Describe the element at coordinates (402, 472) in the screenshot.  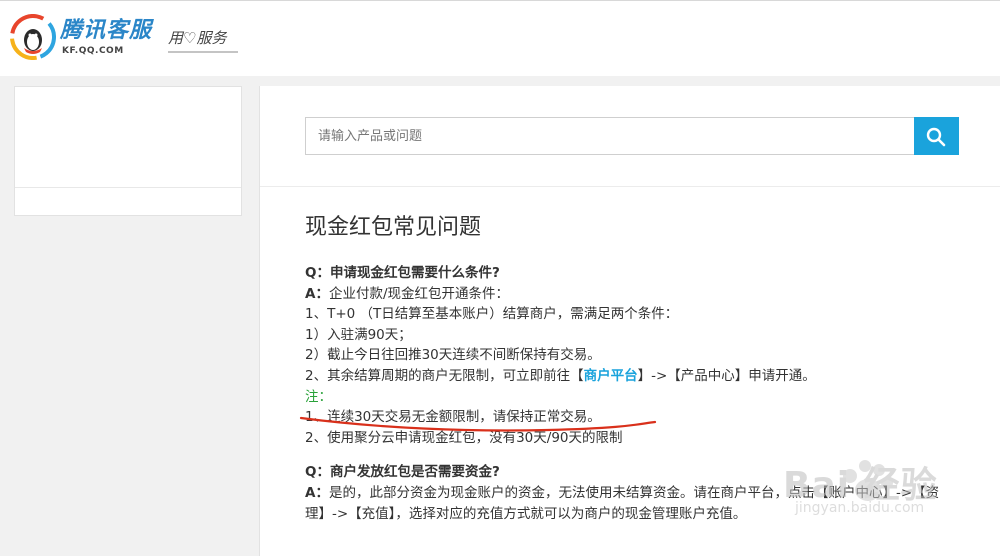
I see `faq-question: Q：商户发放红包是否需要资金?` at that location.